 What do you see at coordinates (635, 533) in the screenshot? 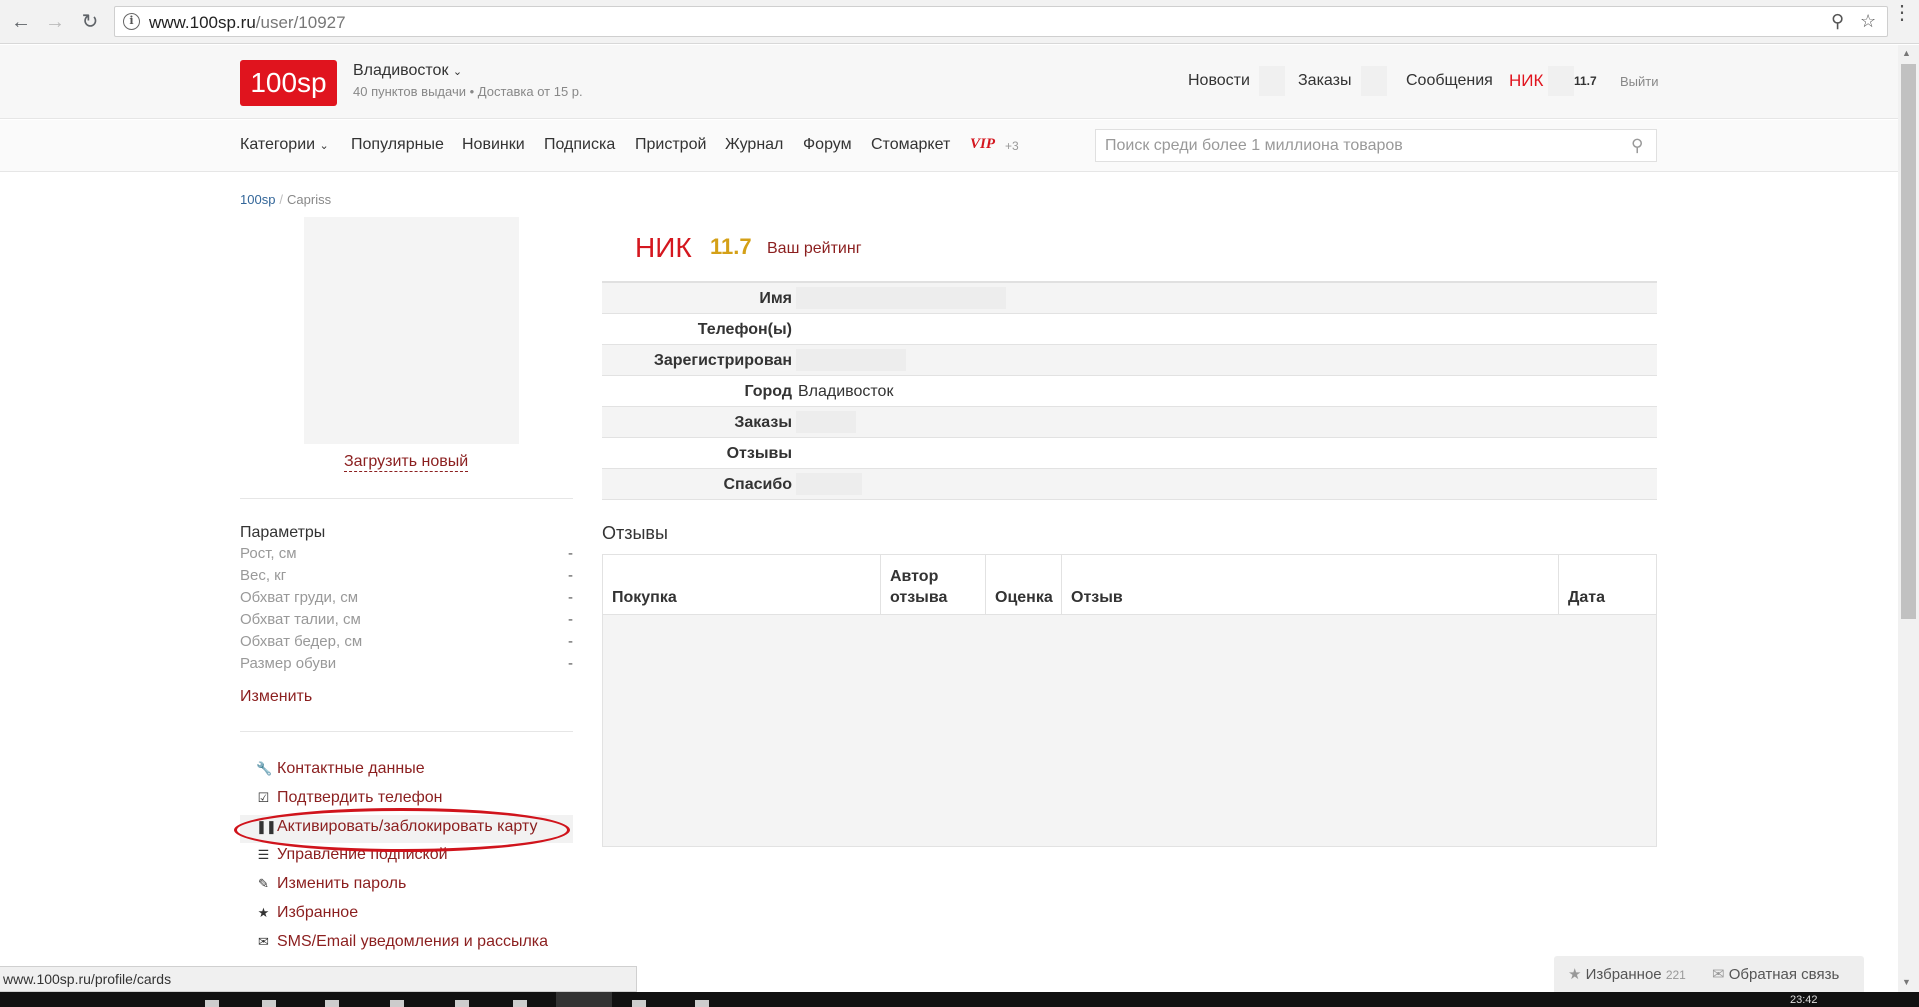
I see `reviews-title: Отзывы` at bounding box center [635, 533].